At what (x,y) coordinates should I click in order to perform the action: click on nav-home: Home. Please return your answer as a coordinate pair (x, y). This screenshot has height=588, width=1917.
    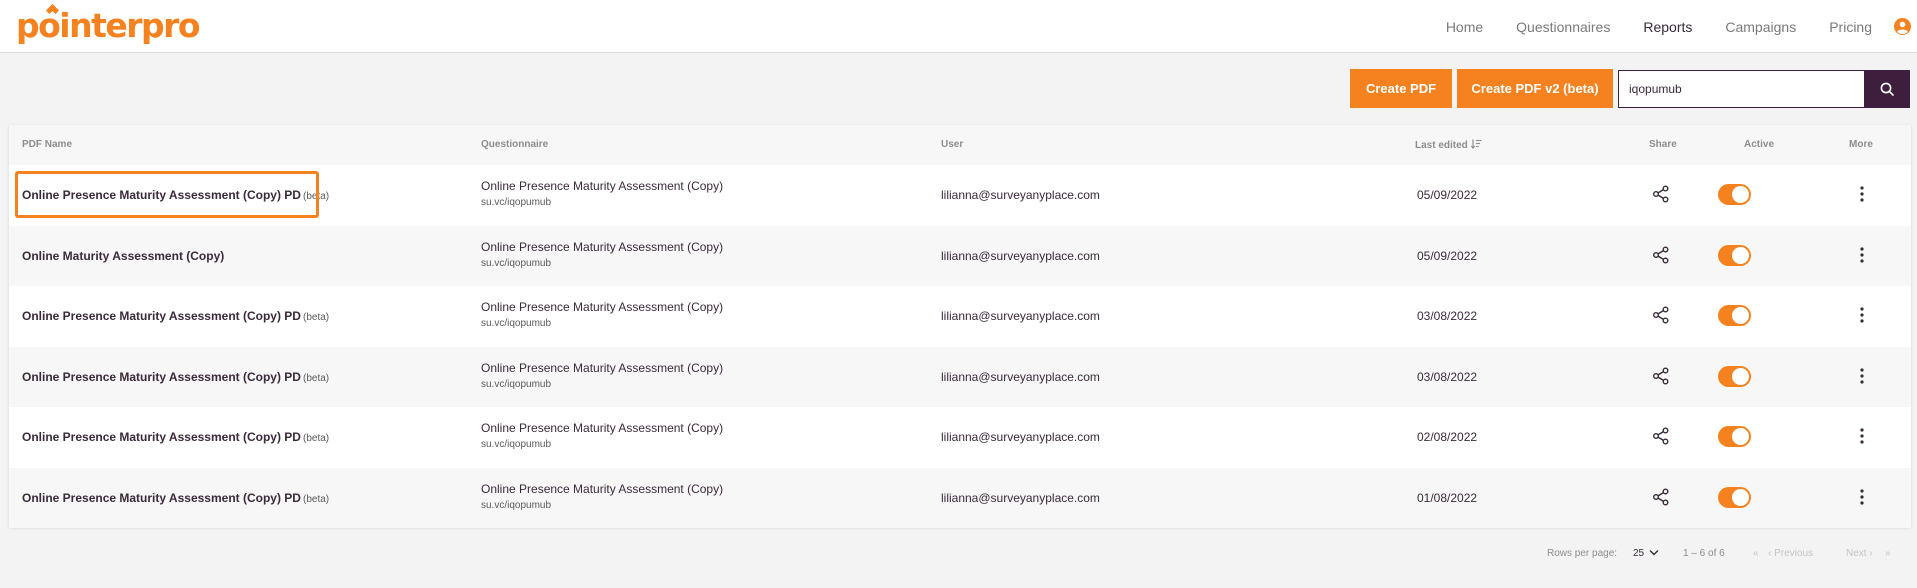
    Looking at the image, I should click on (1464, 27).